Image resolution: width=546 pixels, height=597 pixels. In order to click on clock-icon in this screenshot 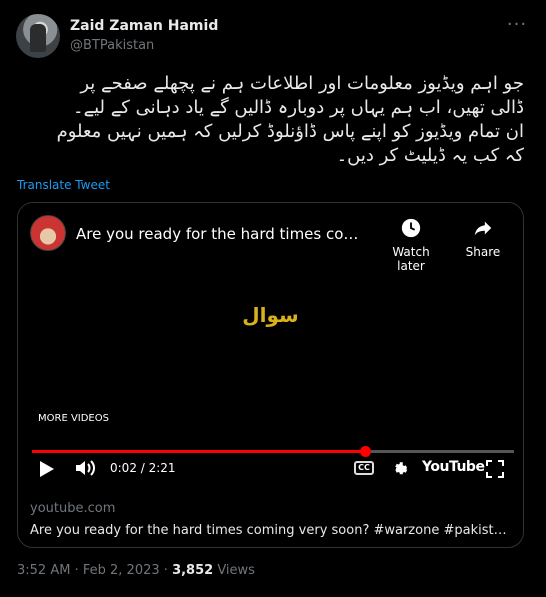, I will do `click(411, 228)`.